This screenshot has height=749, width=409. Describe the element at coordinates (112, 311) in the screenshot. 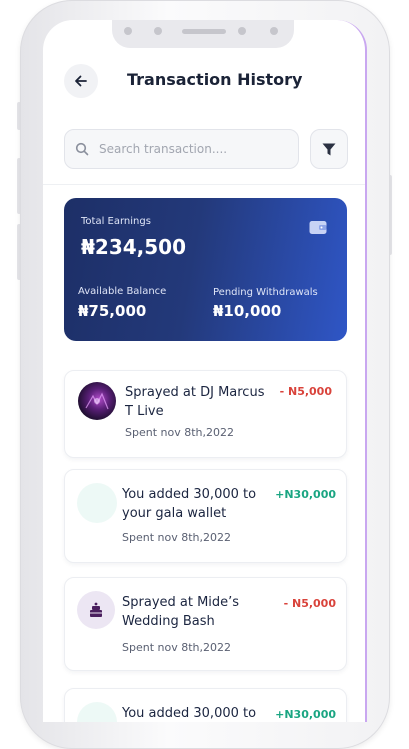

I see `available-balance-value: ₦75,000` at that location.